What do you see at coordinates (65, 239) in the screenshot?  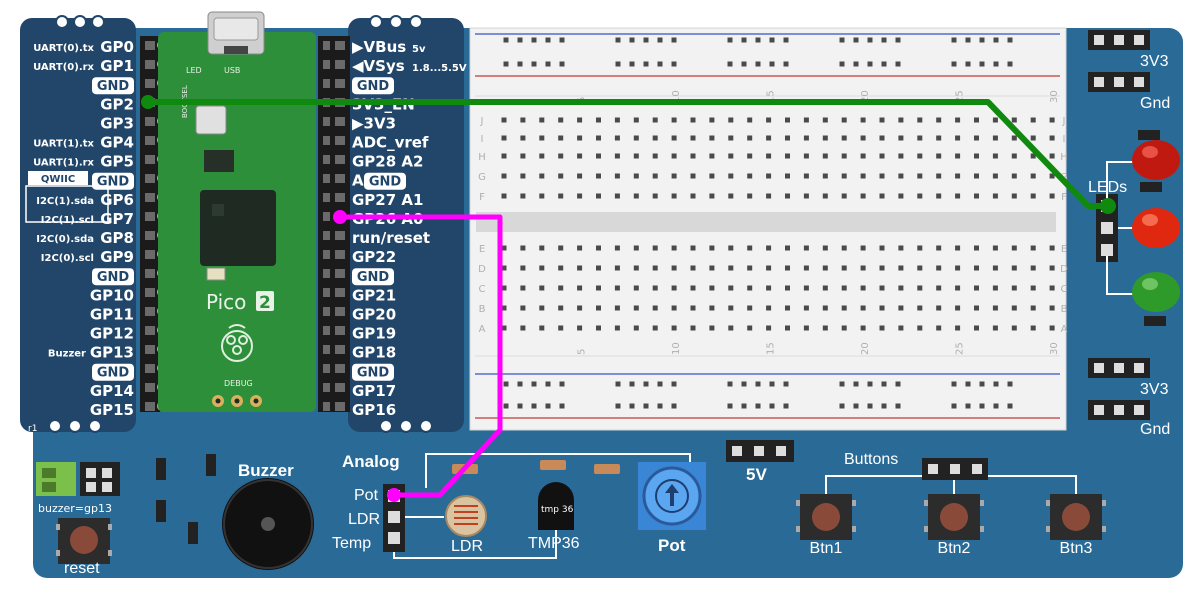 I see `pin-function-label: I2C(0).sda` at bounding box center [65, 239].